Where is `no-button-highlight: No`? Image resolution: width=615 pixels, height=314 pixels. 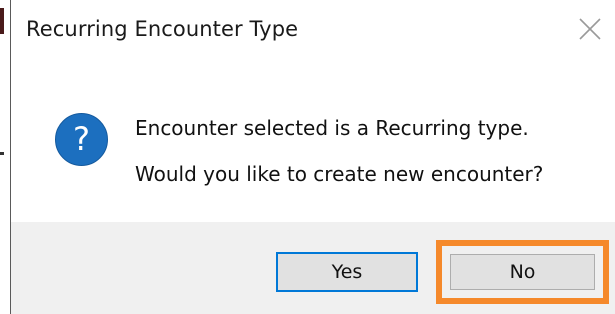
no-button-highlight: No is located at coordinates (522, 272).